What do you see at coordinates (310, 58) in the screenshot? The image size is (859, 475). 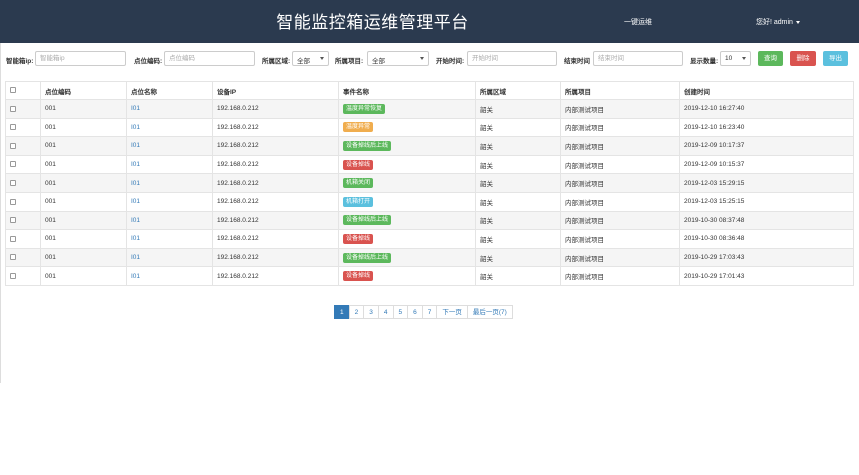 I see `area-select: 全部` at bounding box center [310, 58].